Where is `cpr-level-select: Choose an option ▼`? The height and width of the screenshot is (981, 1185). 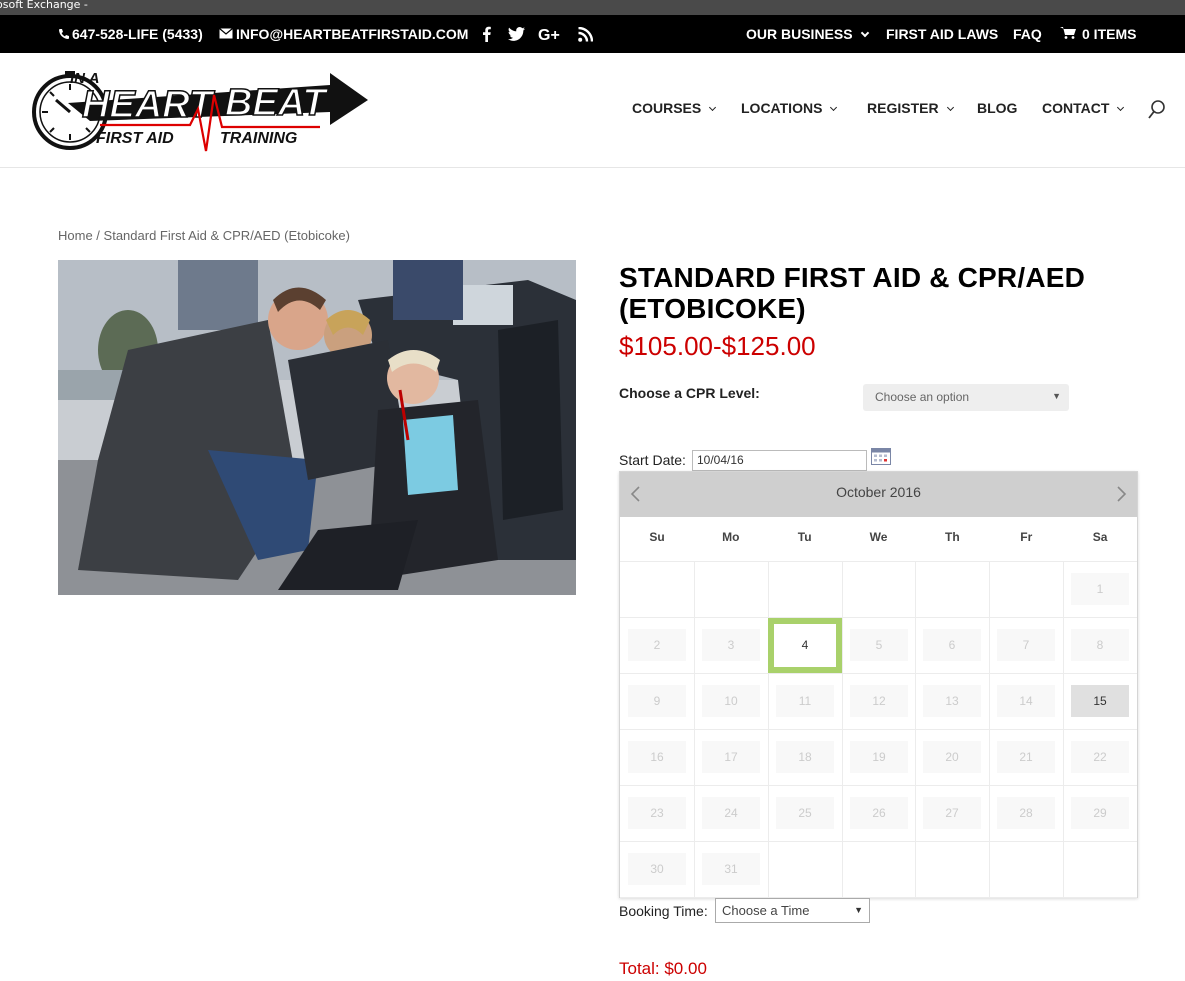 cpr-level-select: Choose an option ▼ is located at coordinates (966, 397).